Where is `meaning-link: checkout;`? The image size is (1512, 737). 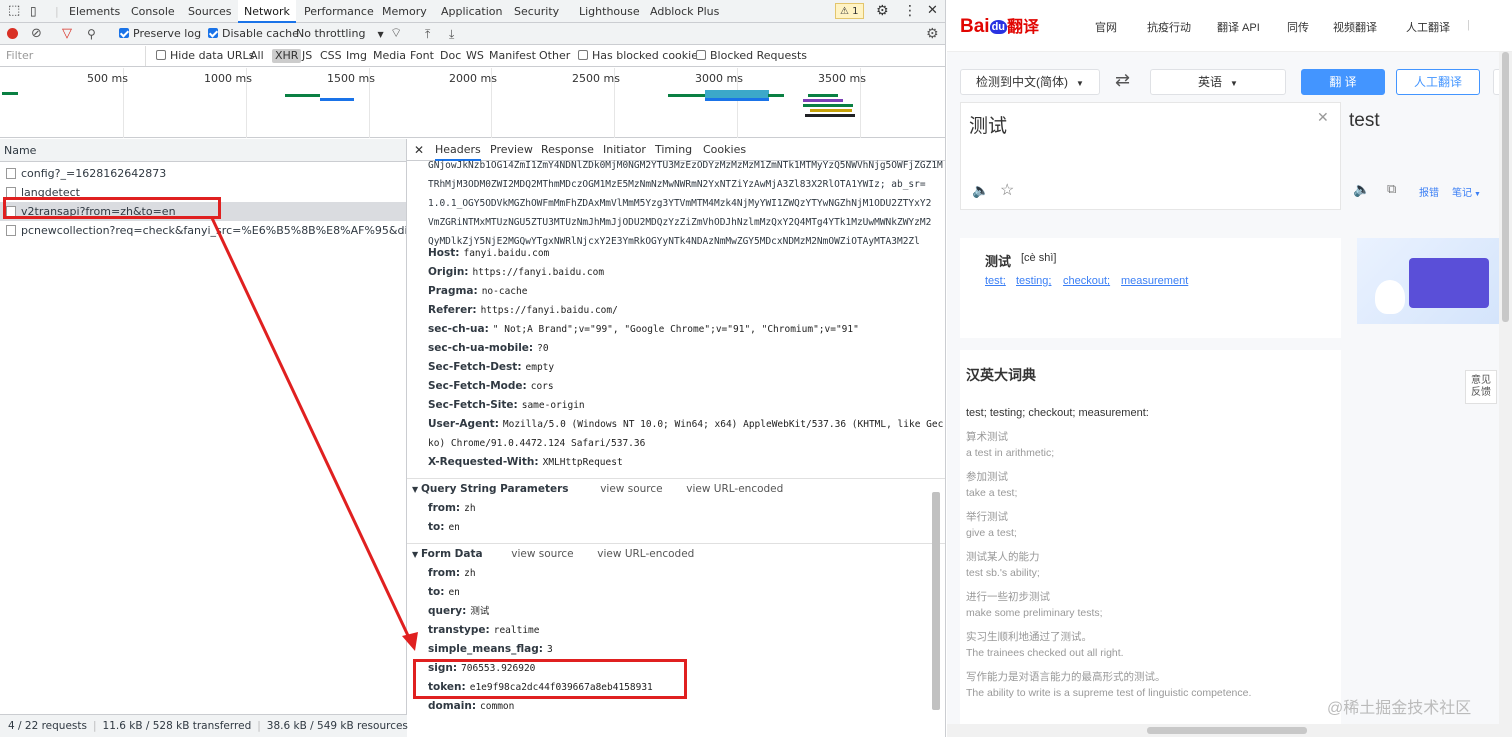
meaning-link: checkout; is located at coordinates (1086, 281).